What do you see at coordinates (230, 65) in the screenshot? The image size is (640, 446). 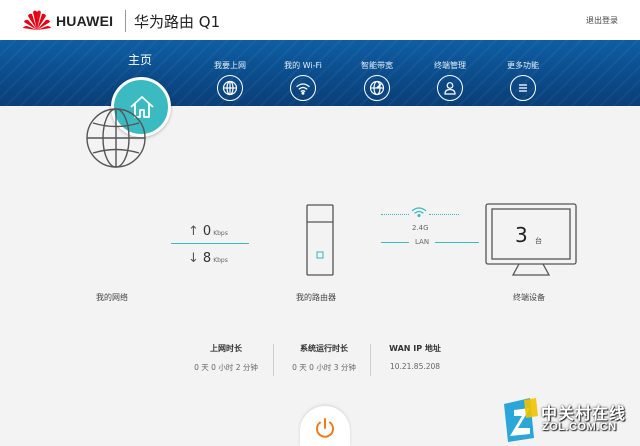 I see `nav-item-label: 我要上网` at bounding box center [230, 65].